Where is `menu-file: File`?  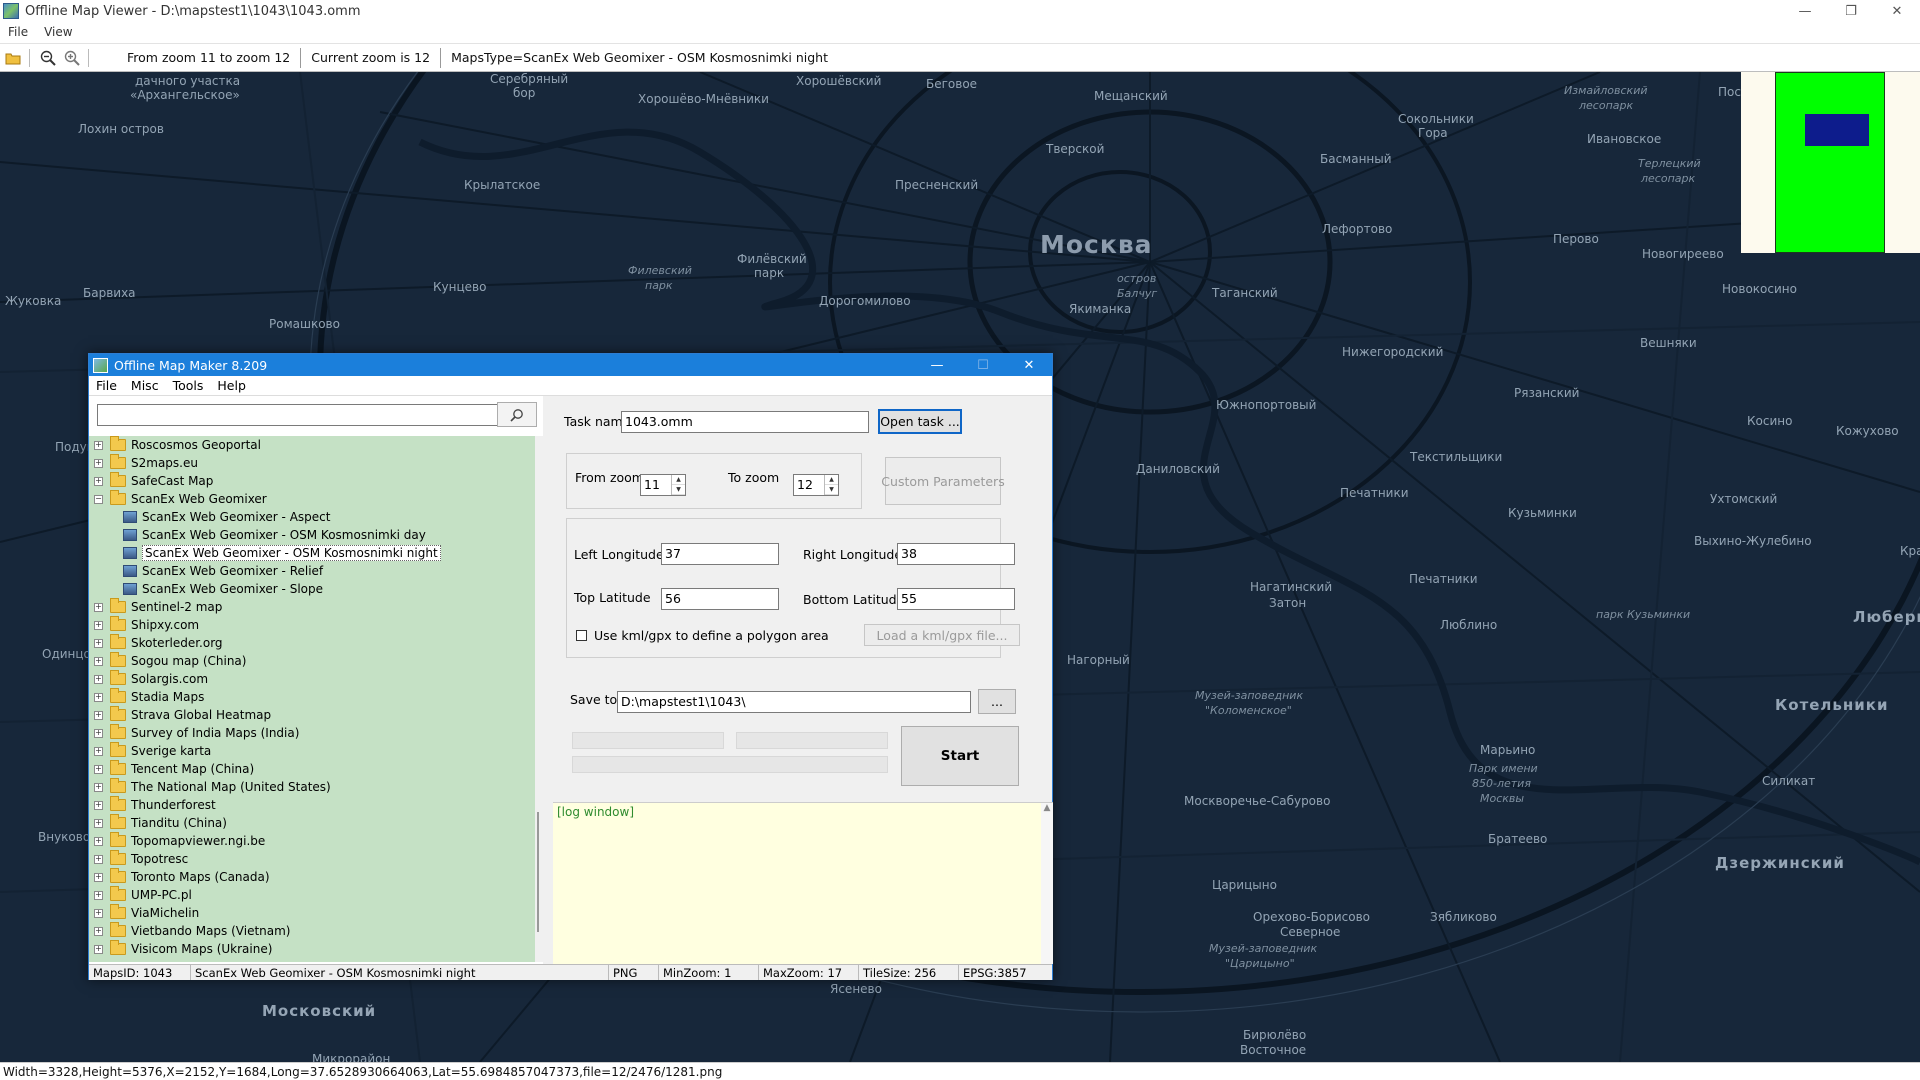 menu-file: File is located at coordinates (18, 32).